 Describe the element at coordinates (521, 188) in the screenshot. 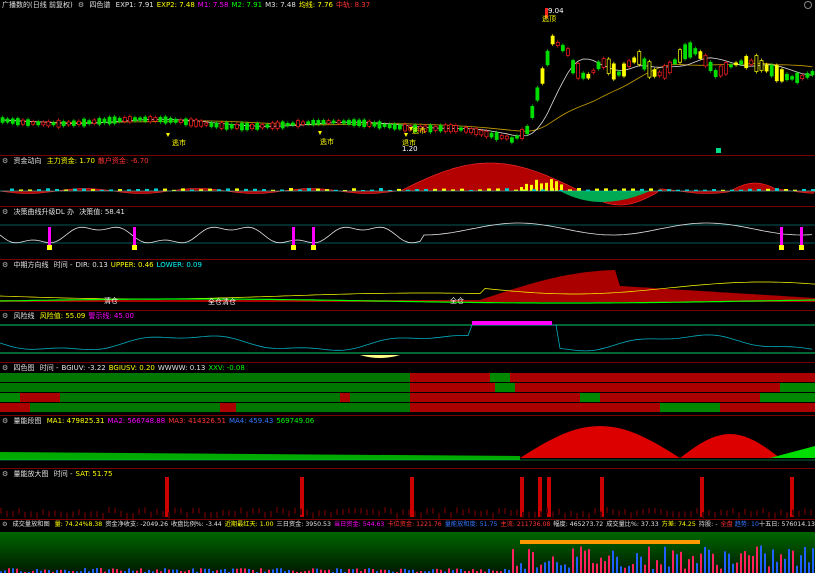

I see `fund-bar` at that location.